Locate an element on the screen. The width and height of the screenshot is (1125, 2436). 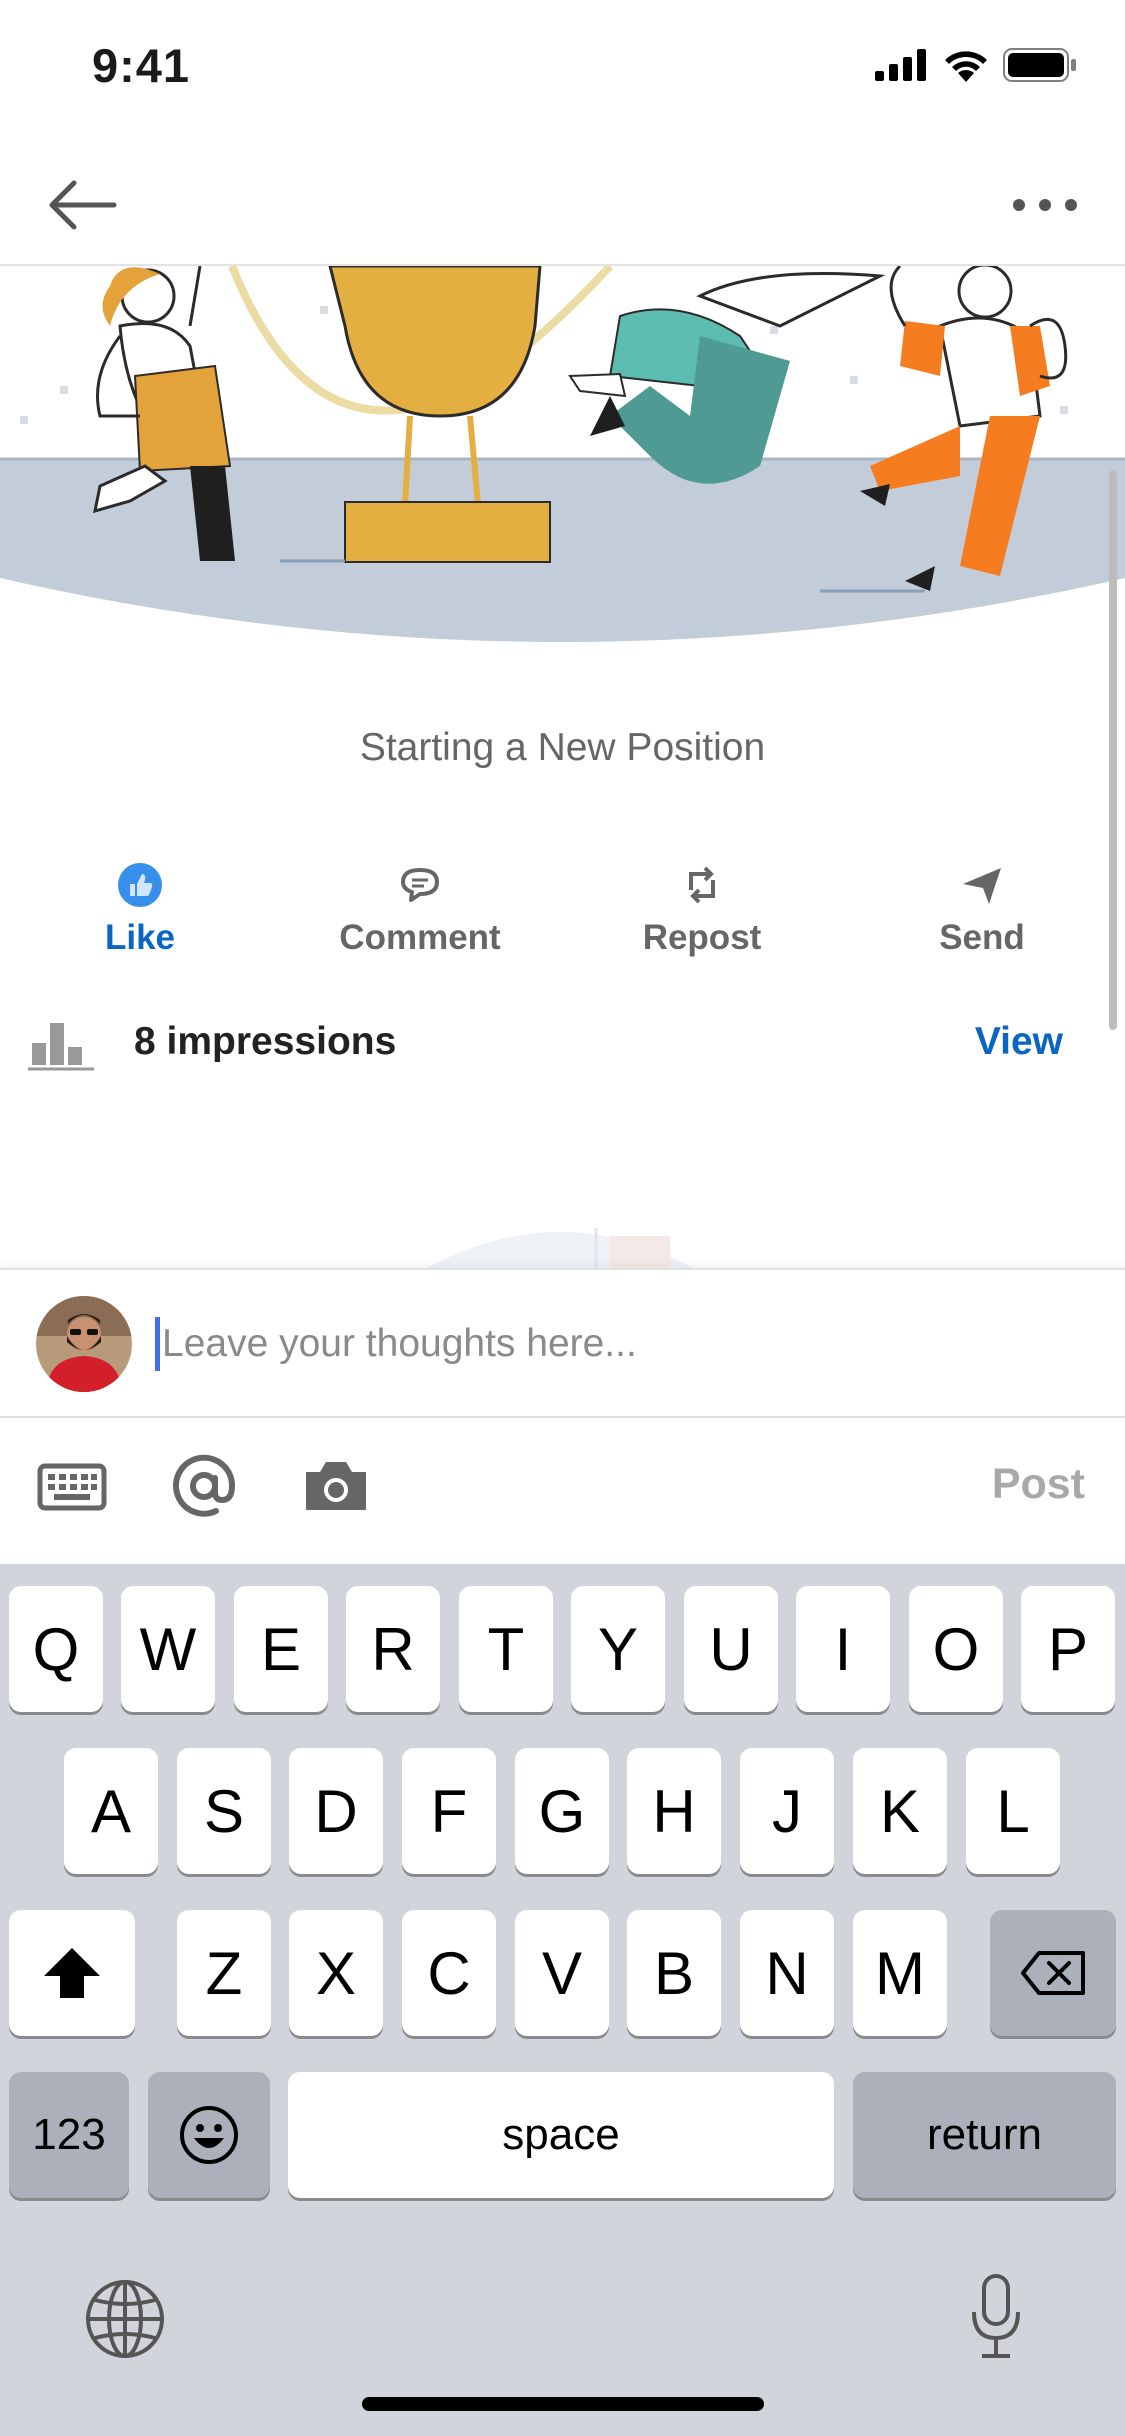
send-icon is located at coordinates (982, 886).